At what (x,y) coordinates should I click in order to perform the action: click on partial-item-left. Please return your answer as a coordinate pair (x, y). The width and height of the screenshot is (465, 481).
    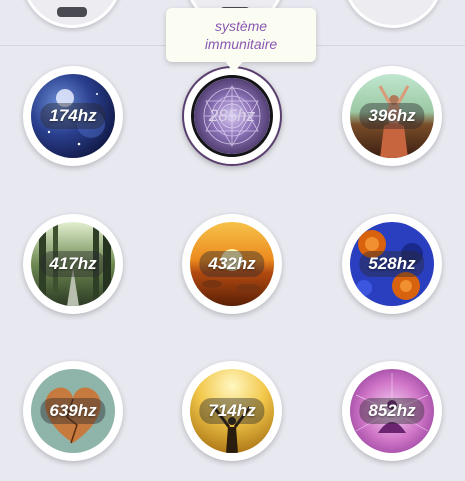
    Looking at the image, I should click on (72, 14).